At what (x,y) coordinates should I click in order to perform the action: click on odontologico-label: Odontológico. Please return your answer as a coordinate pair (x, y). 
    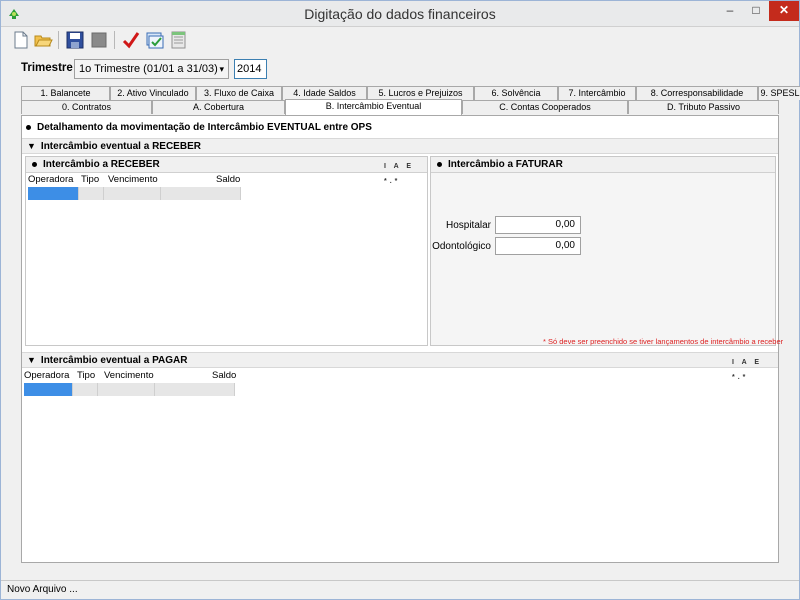
    Looking at the image, I should click on (461, 246).